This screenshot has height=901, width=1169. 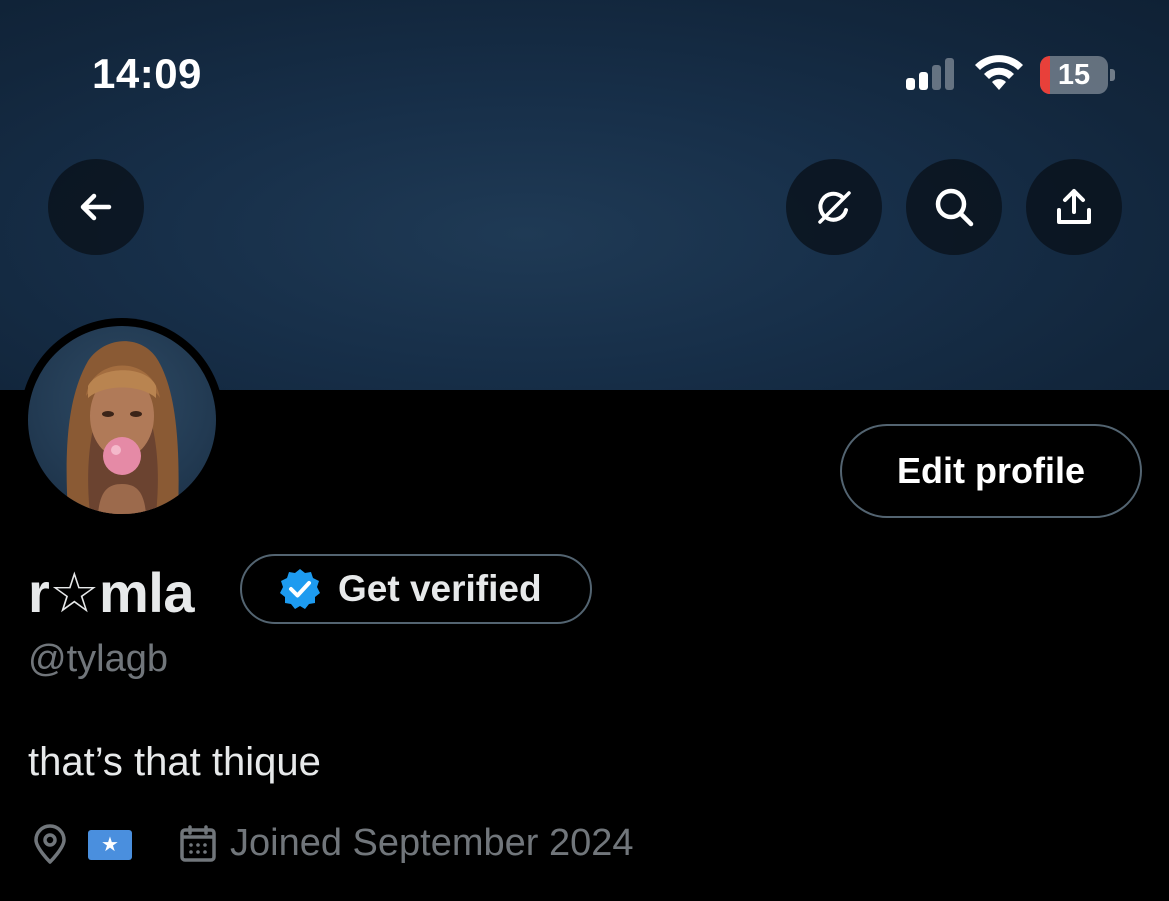 I want to click on display-name: r☆mla, so click(x=111, y=592).